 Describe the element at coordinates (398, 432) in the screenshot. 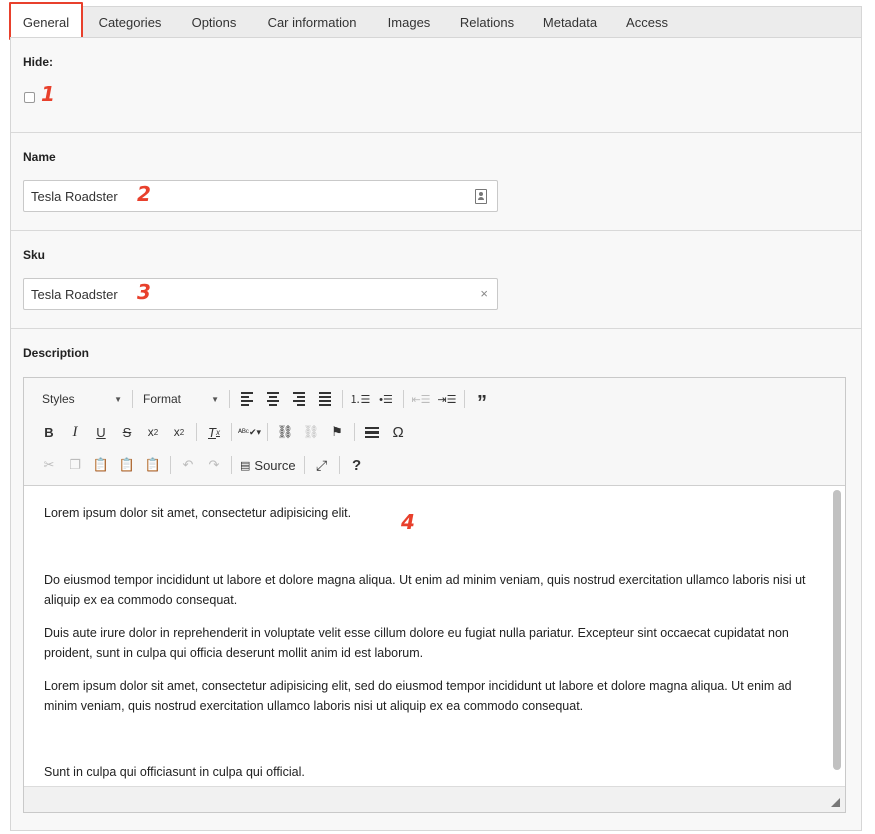

I see `special-character-icon: Ω` at that location.